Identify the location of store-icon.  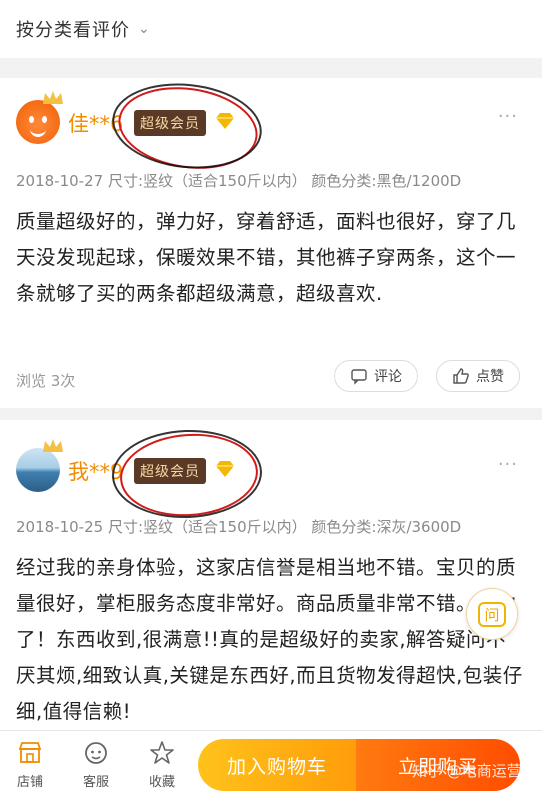
(30, 752).